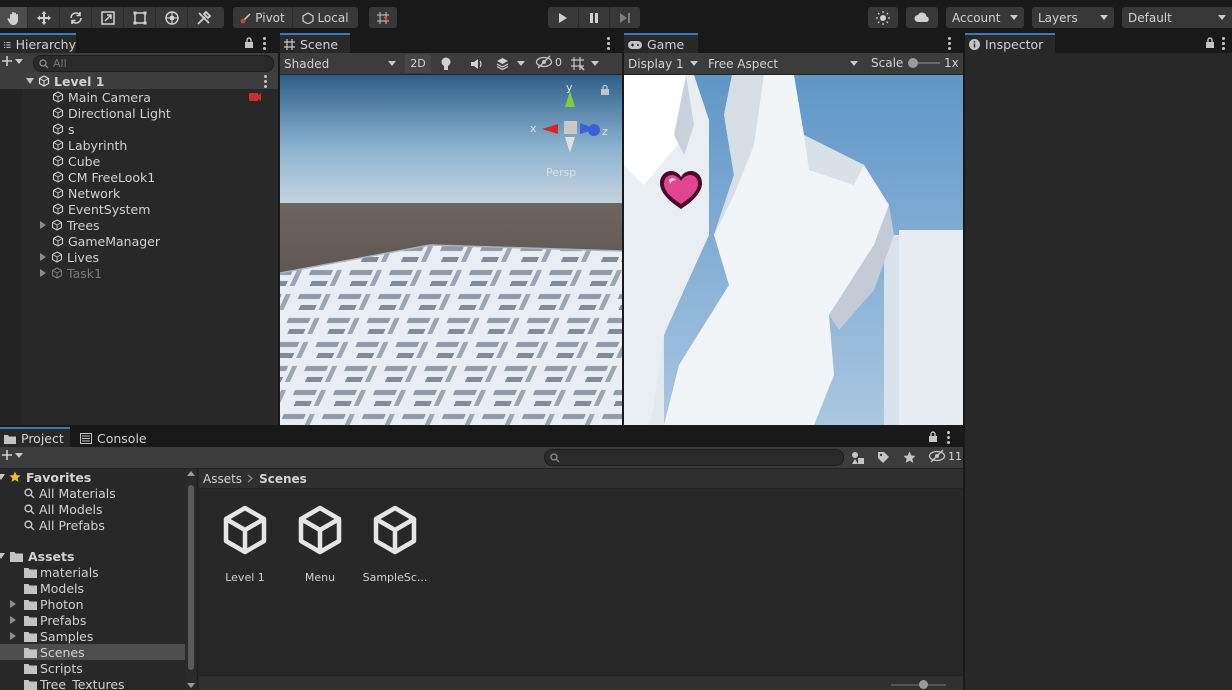 The width and height of the screenshot is (1232, 690). Describe the element at coordinates (139, 81) in the screenshot. I see `scene-row: Level 1` at that location.